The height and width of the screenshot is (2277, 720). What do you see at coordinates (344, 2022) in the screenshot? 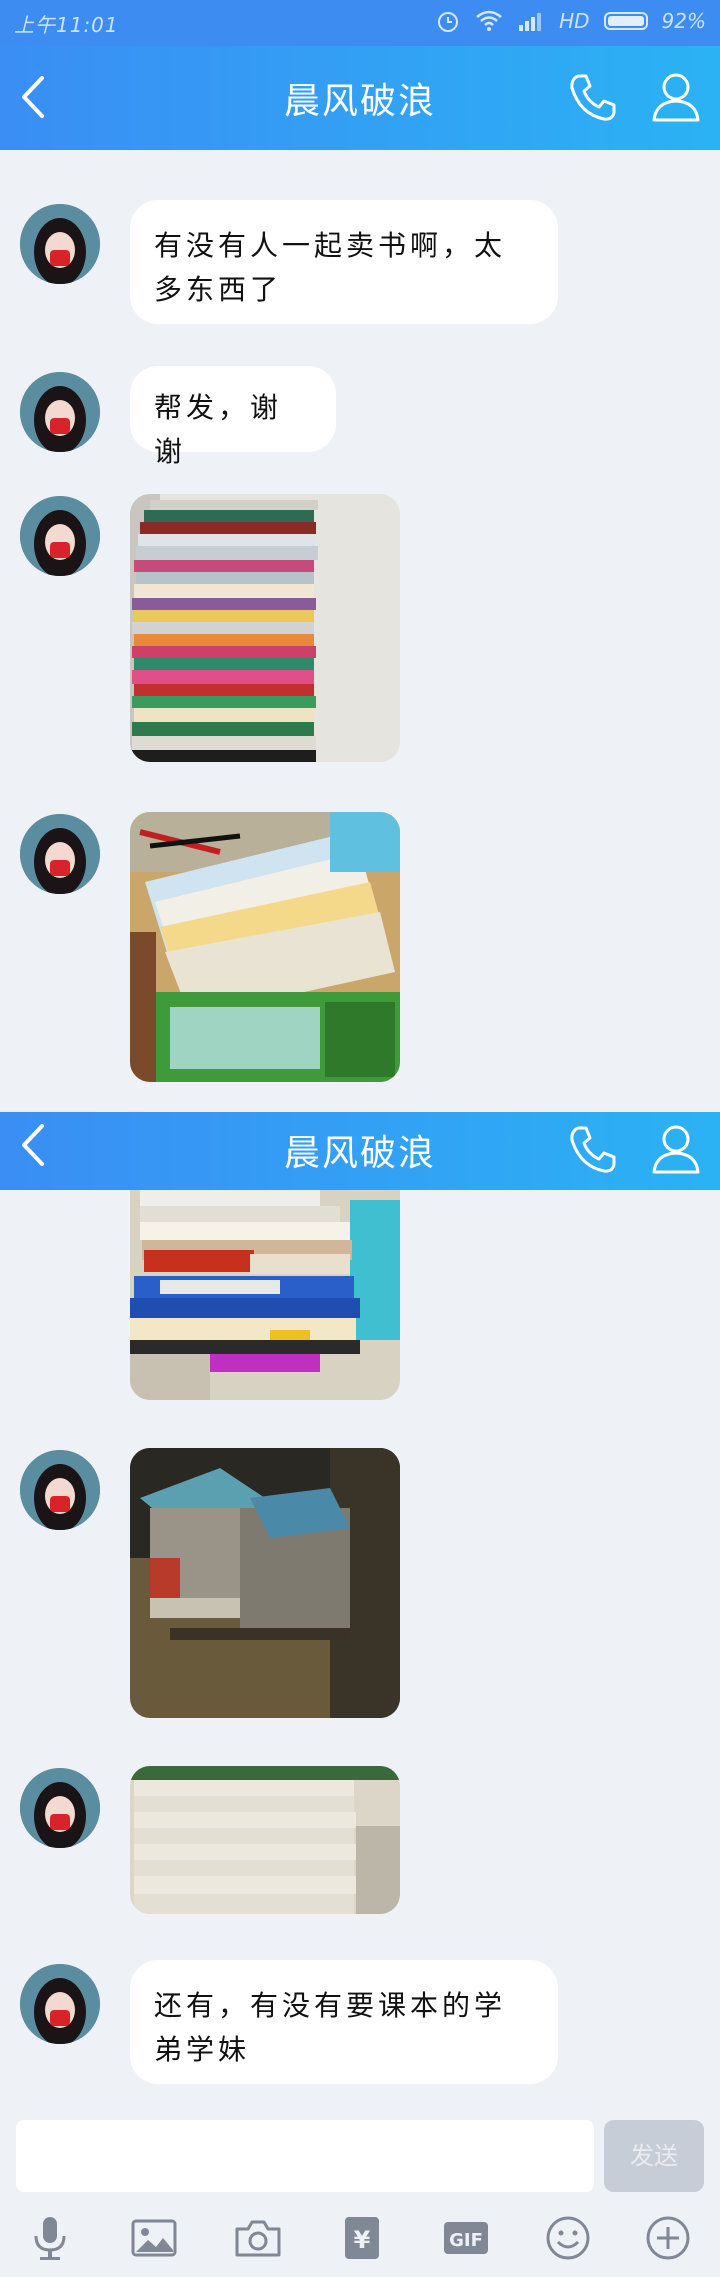
I see `message-bubble: 还有，有没有要课本的学弟学妹` at bounding box center [344, 2022].